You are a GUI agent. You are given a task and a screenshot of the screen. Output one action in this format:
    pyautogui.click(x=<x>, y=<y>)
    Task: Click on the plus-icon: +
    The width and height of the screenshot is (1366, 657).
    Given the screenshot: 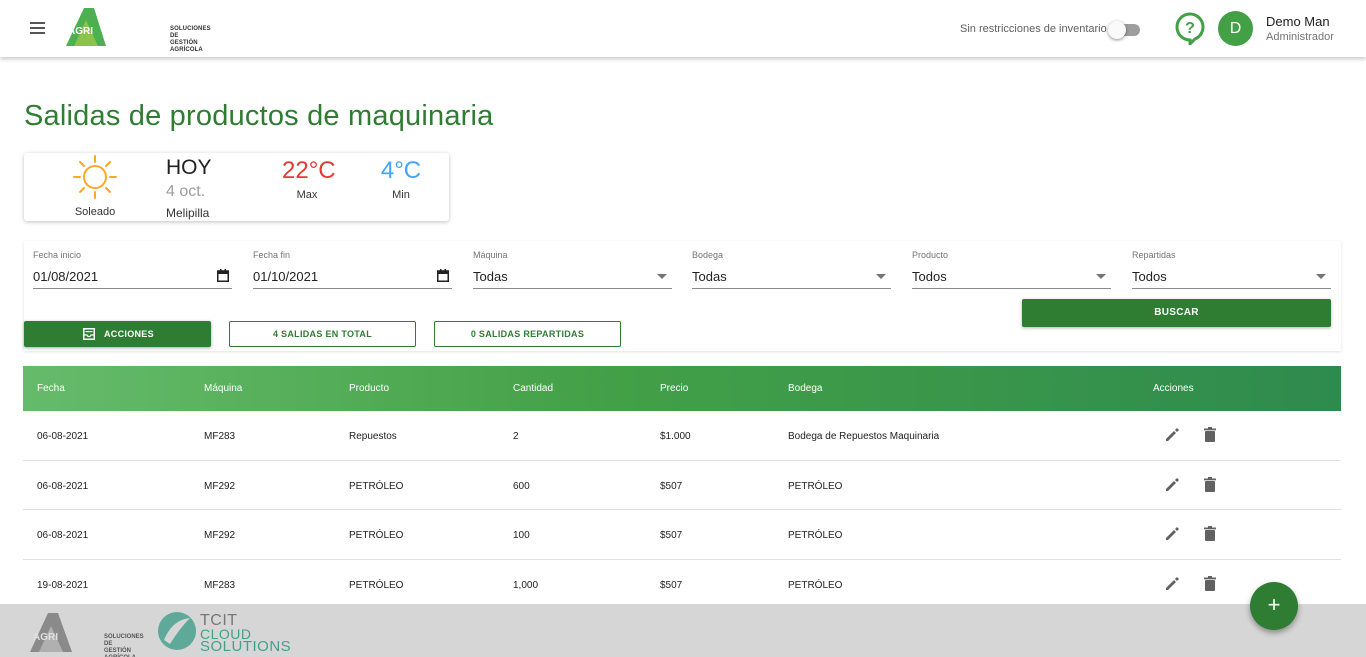 What is the action you would take?
    pyautogui.click(x=1274, y=606)
    